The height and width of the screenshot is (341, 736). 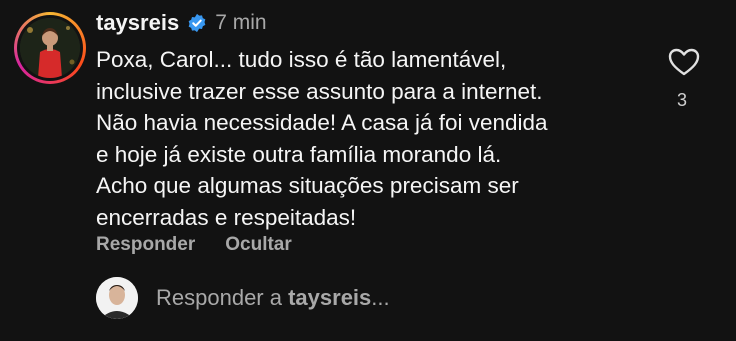 I want to click on comment-header: taysreis 7 min, so click(x=181, y=23).